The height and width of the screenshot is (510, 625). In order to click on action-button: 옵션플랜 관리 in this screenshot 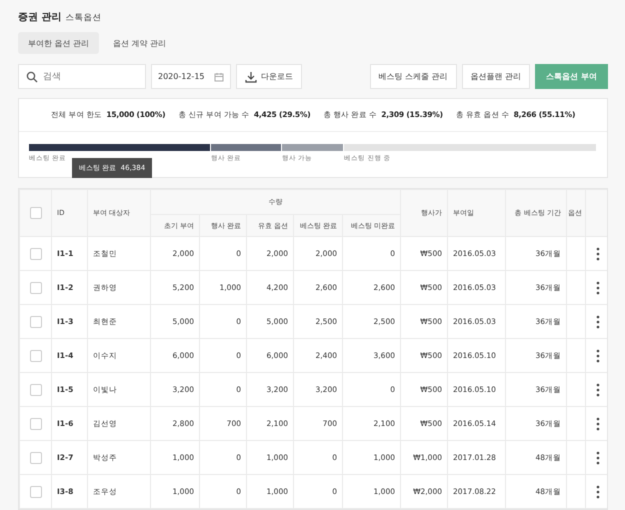, I will do `click(496, 76)`.